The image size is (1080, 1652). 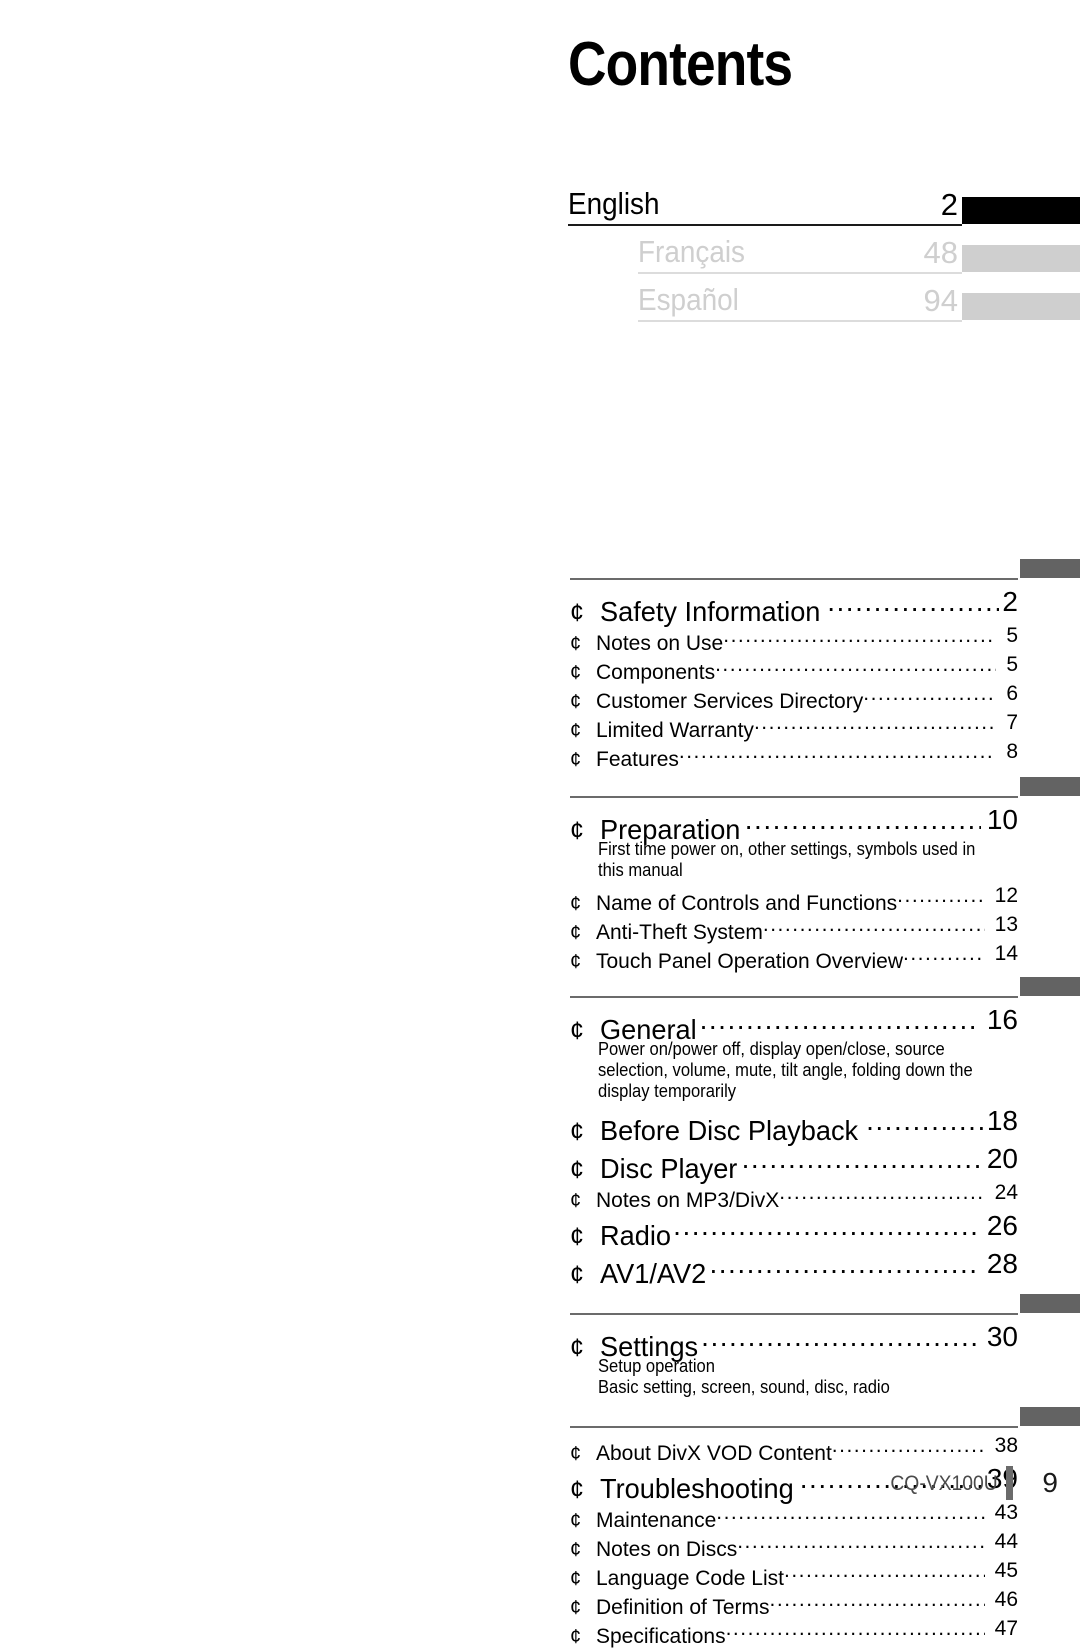 I want to click on toc-entry-page-number: 43, so click(x=1006, y=1512).